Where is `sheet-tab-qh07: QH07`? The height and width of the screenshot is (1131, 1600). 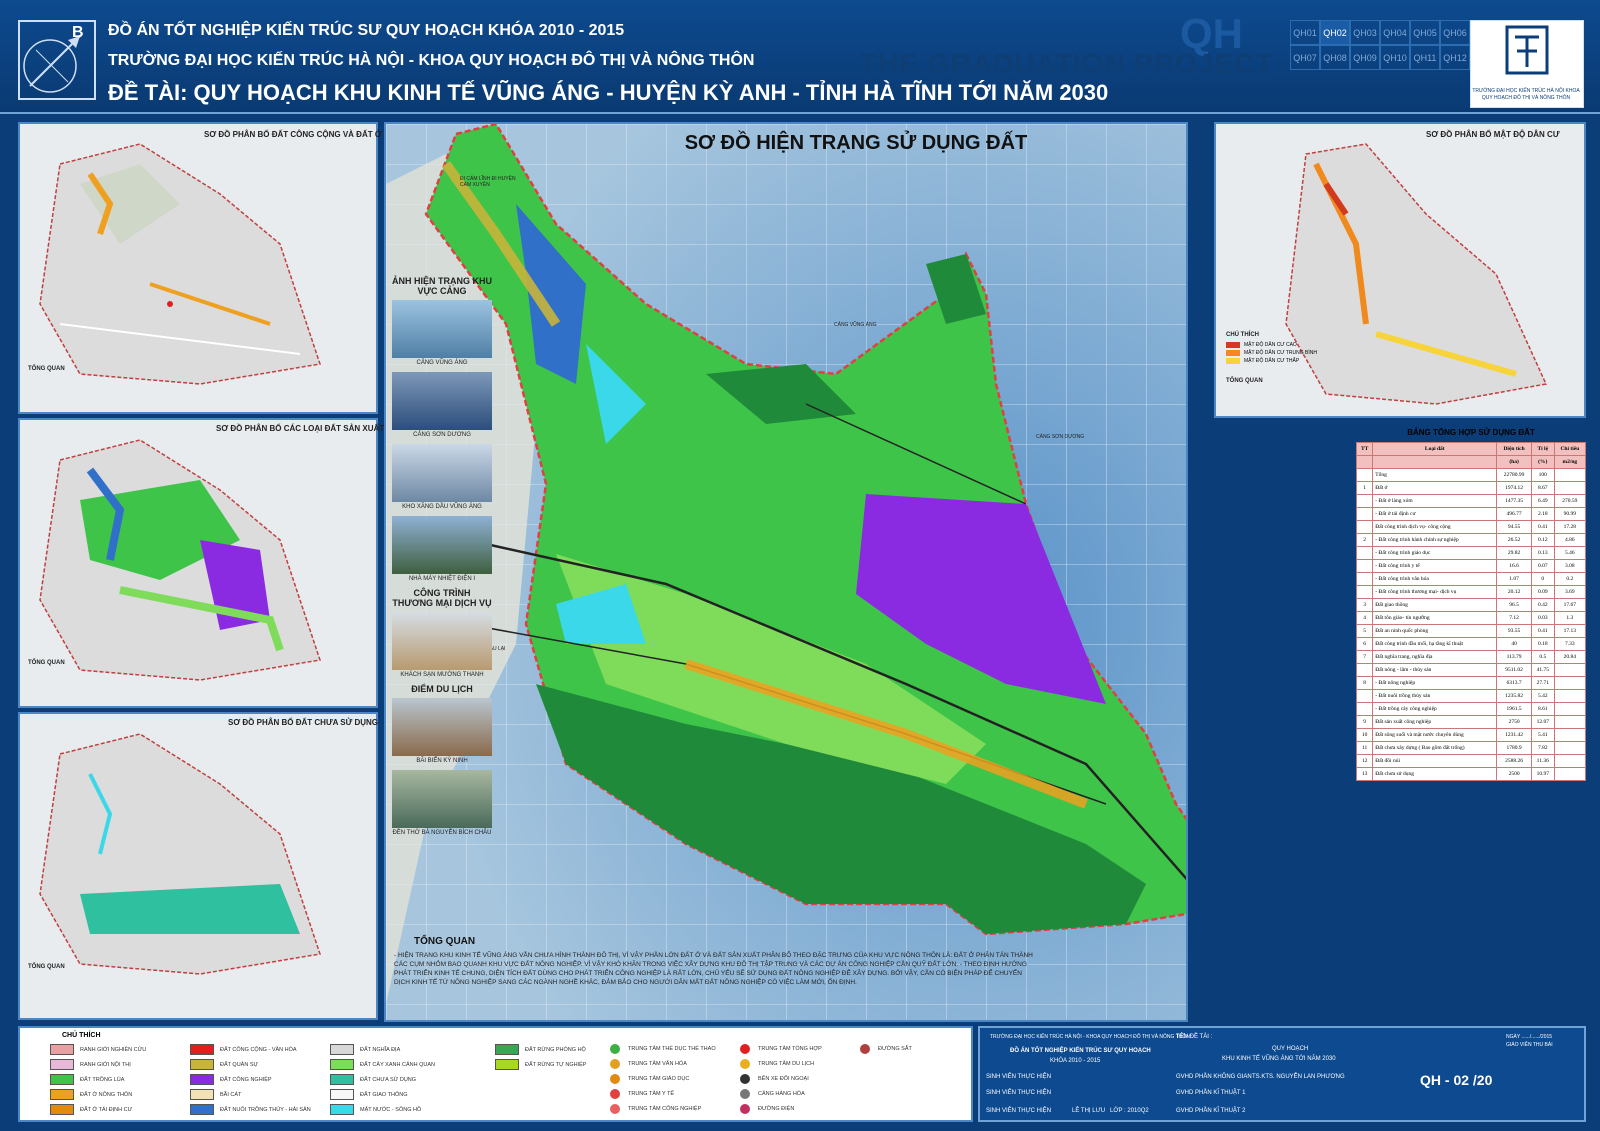 sheet-tab-qh07: QH07 is located at coordinates (1305, 57).